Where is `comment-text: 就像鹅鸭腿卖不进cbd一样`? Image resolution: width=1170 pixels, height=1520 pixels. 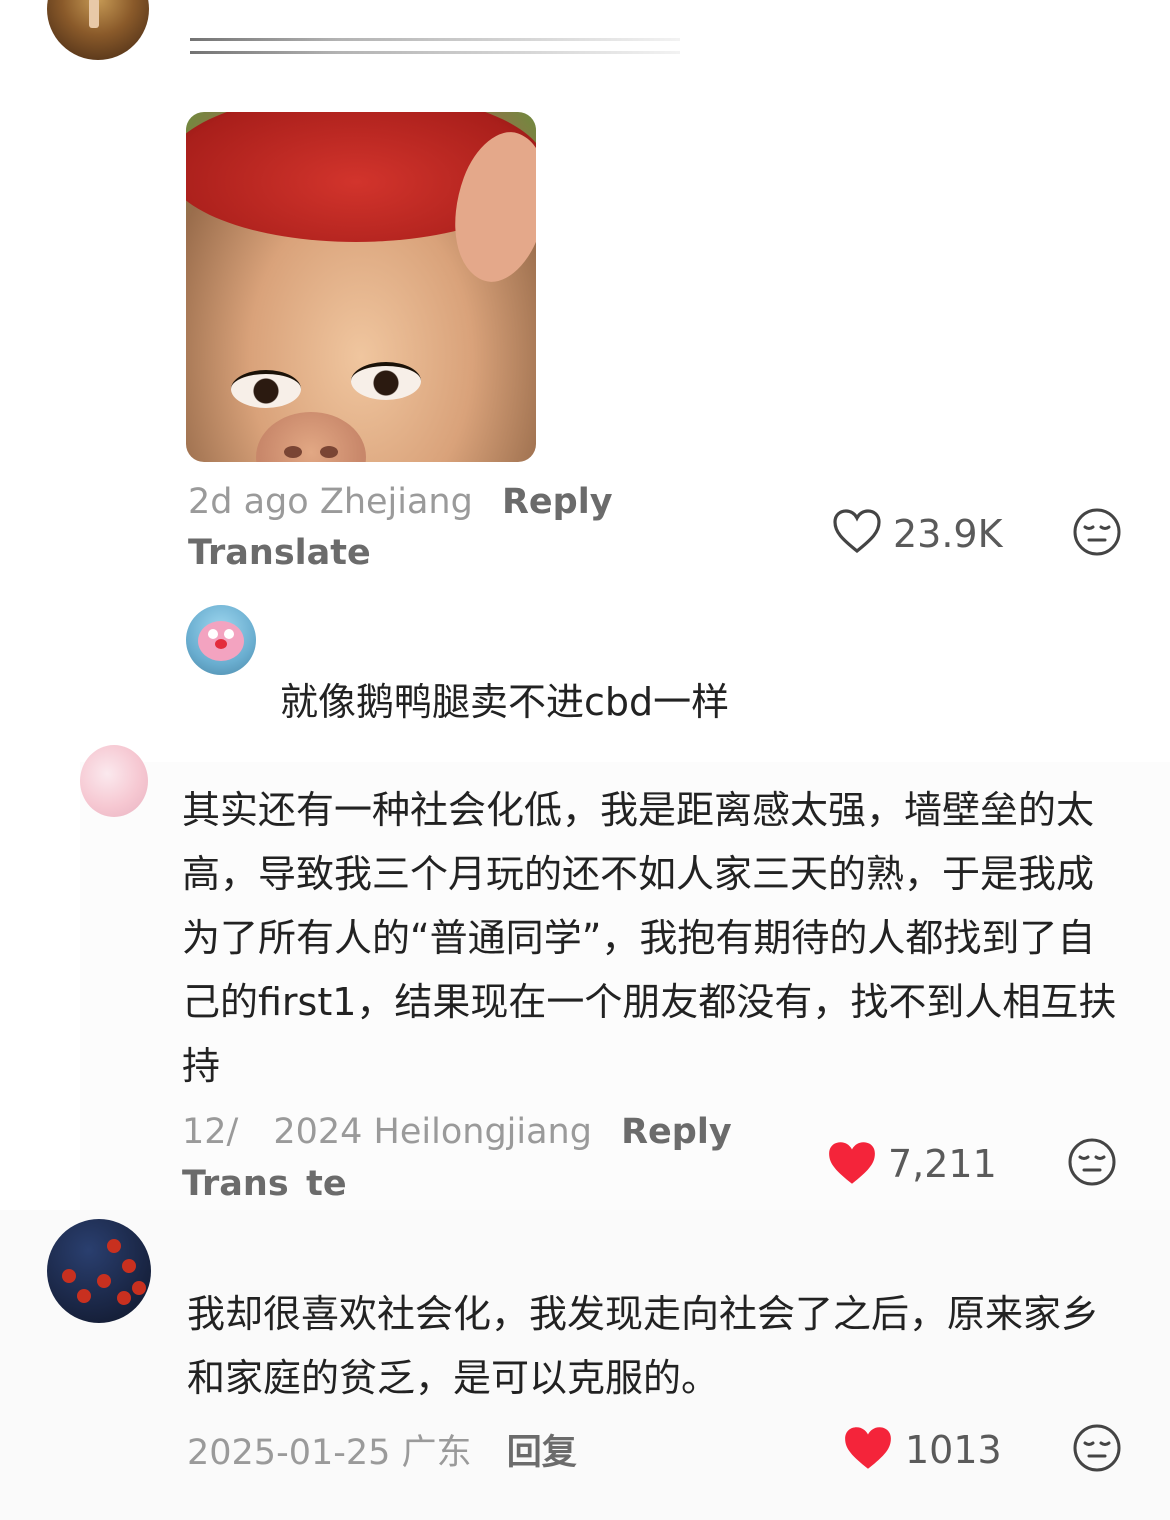
comment-text: 就像鹅鸭腿卖不进cbd一样 is located at coordinates (505, 702).